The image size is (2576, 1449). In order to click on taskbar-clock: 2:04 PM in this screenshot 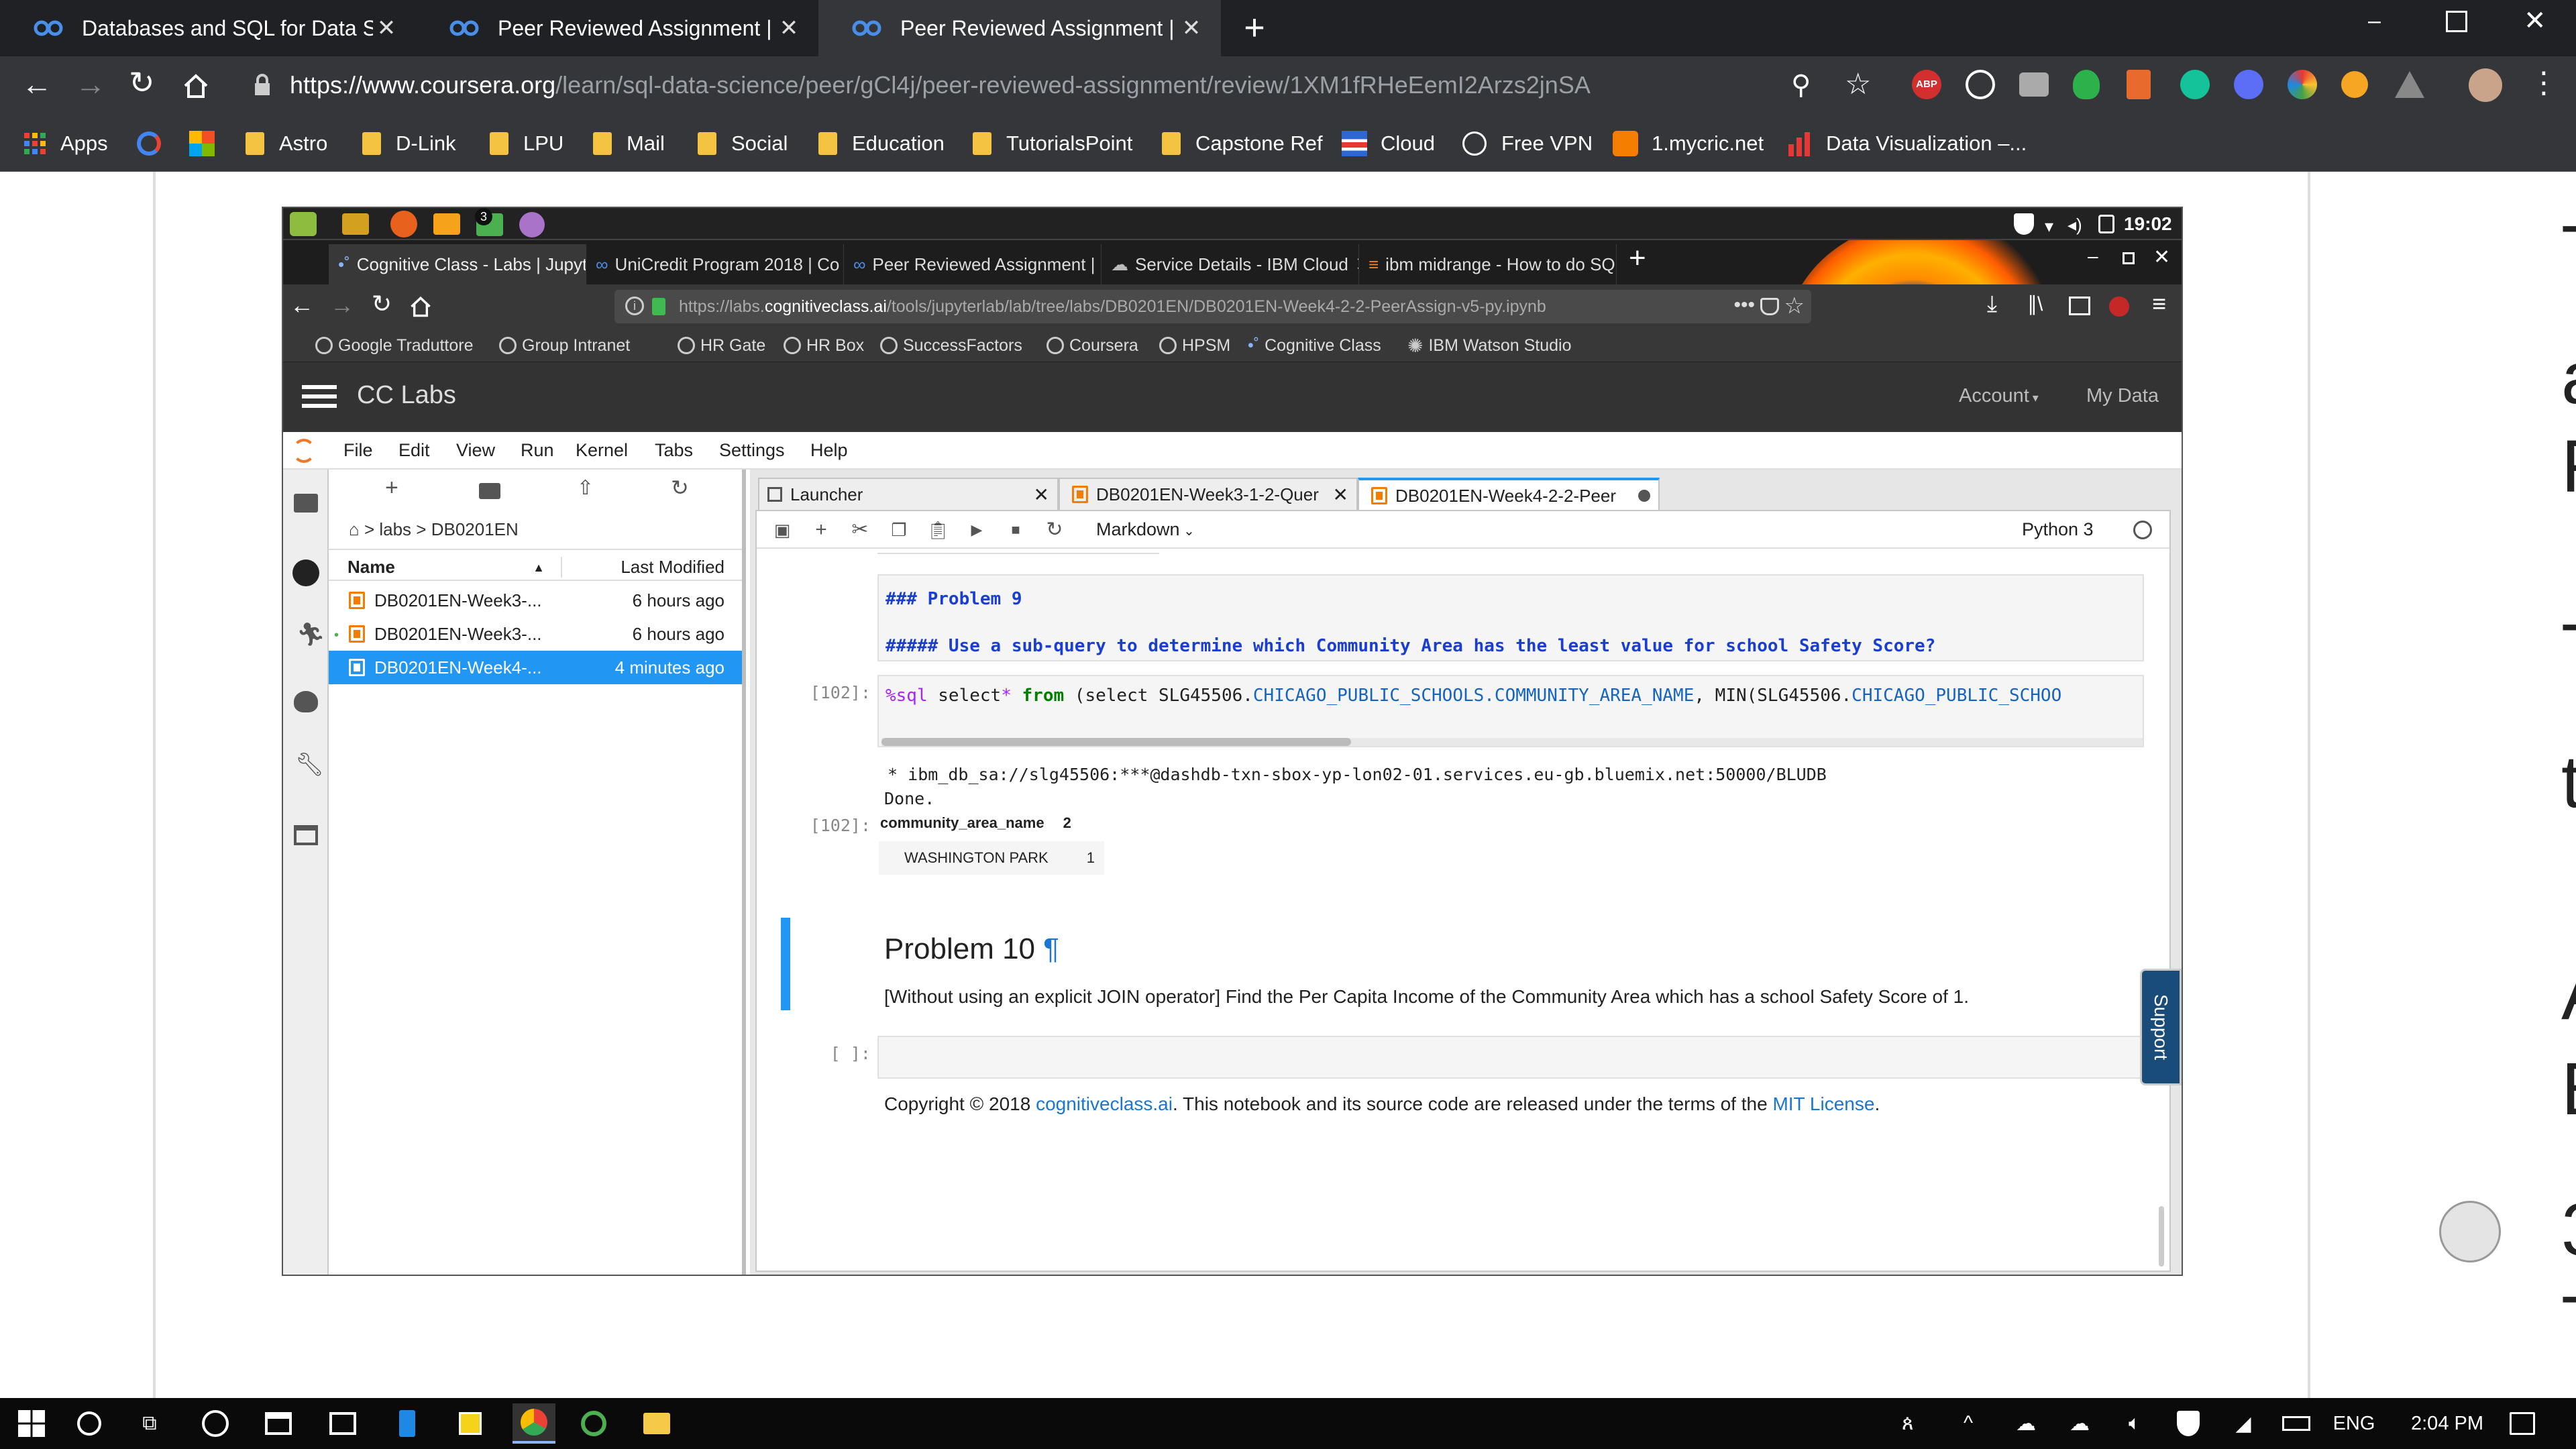, I will do `click(2447, 1423)`.